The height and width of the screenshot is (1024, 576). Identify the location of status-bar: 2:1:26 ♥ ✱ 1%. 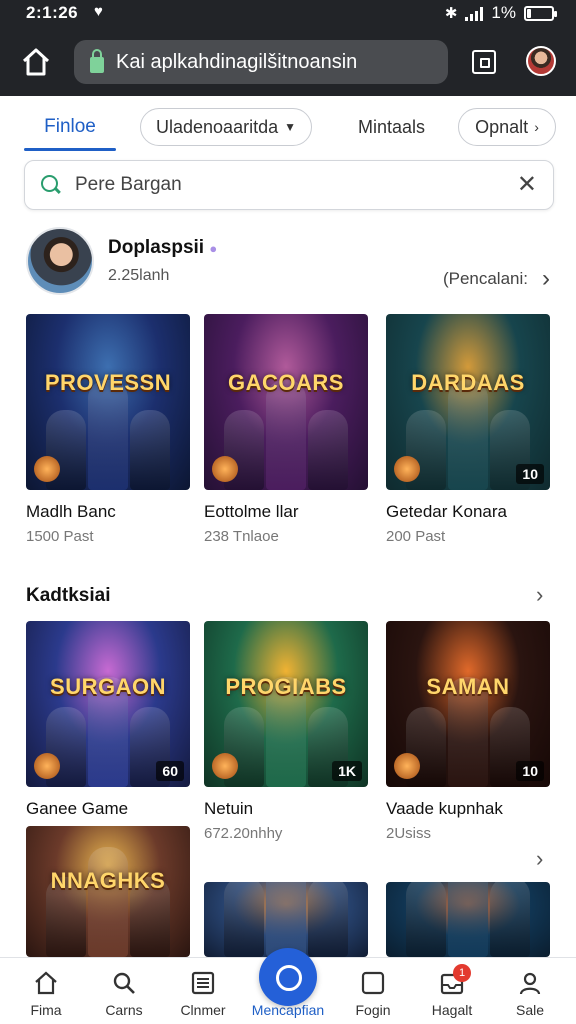
(288, 13).